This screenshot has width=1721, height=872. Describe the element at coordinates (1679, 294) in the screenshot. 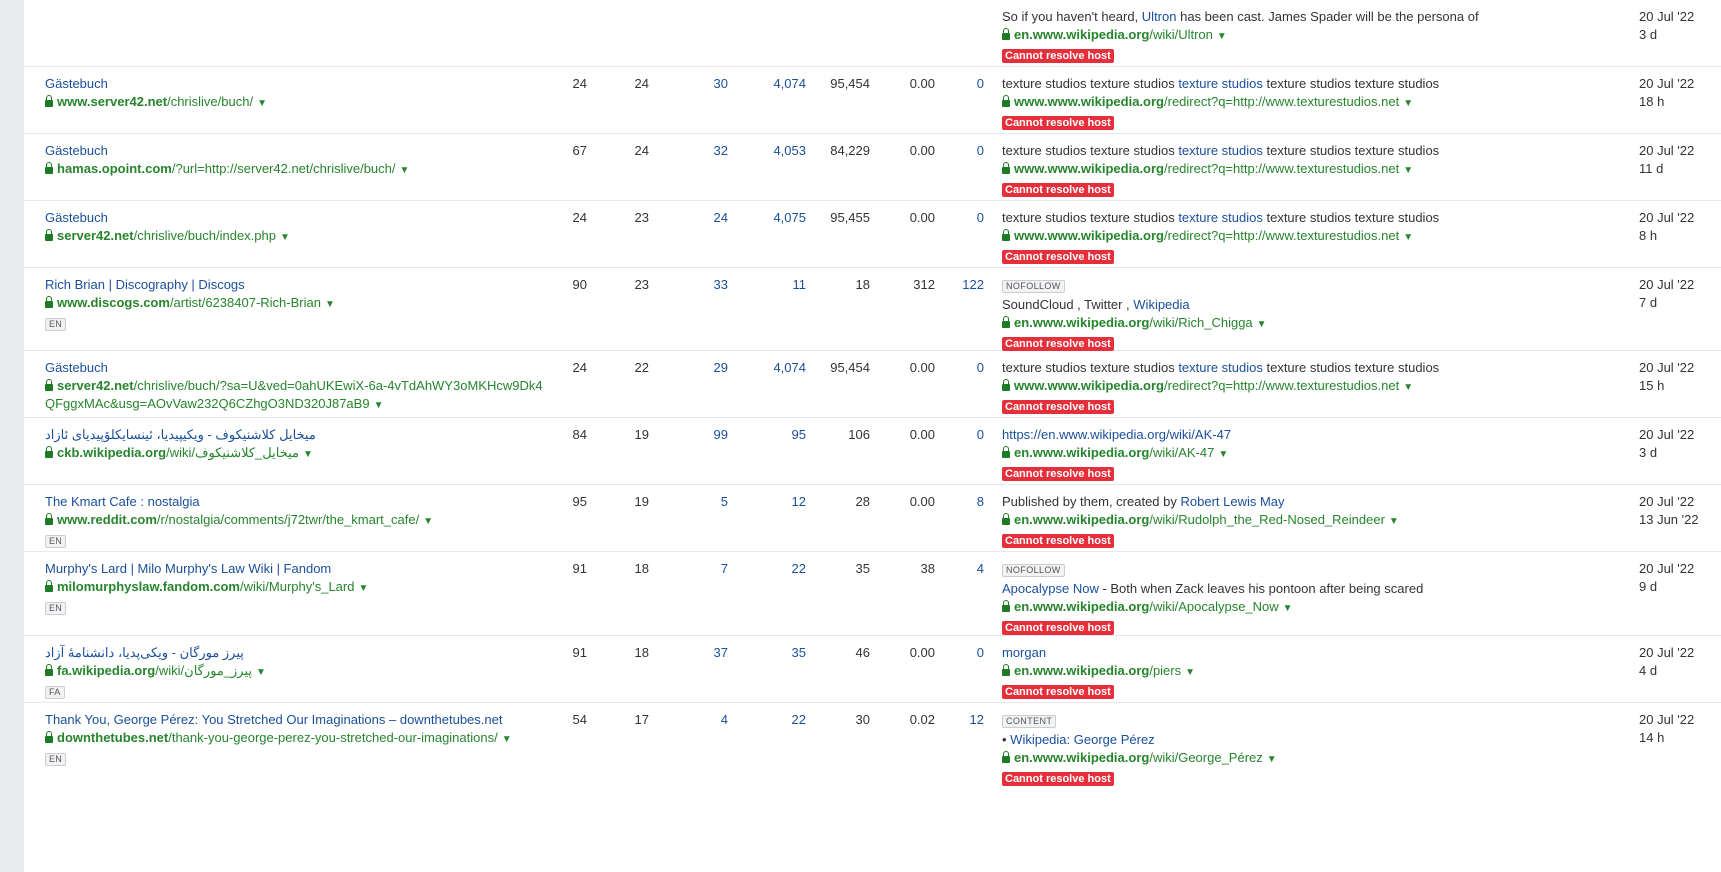

I see `date-cell: 20 Jul '22 7 d` at that location.